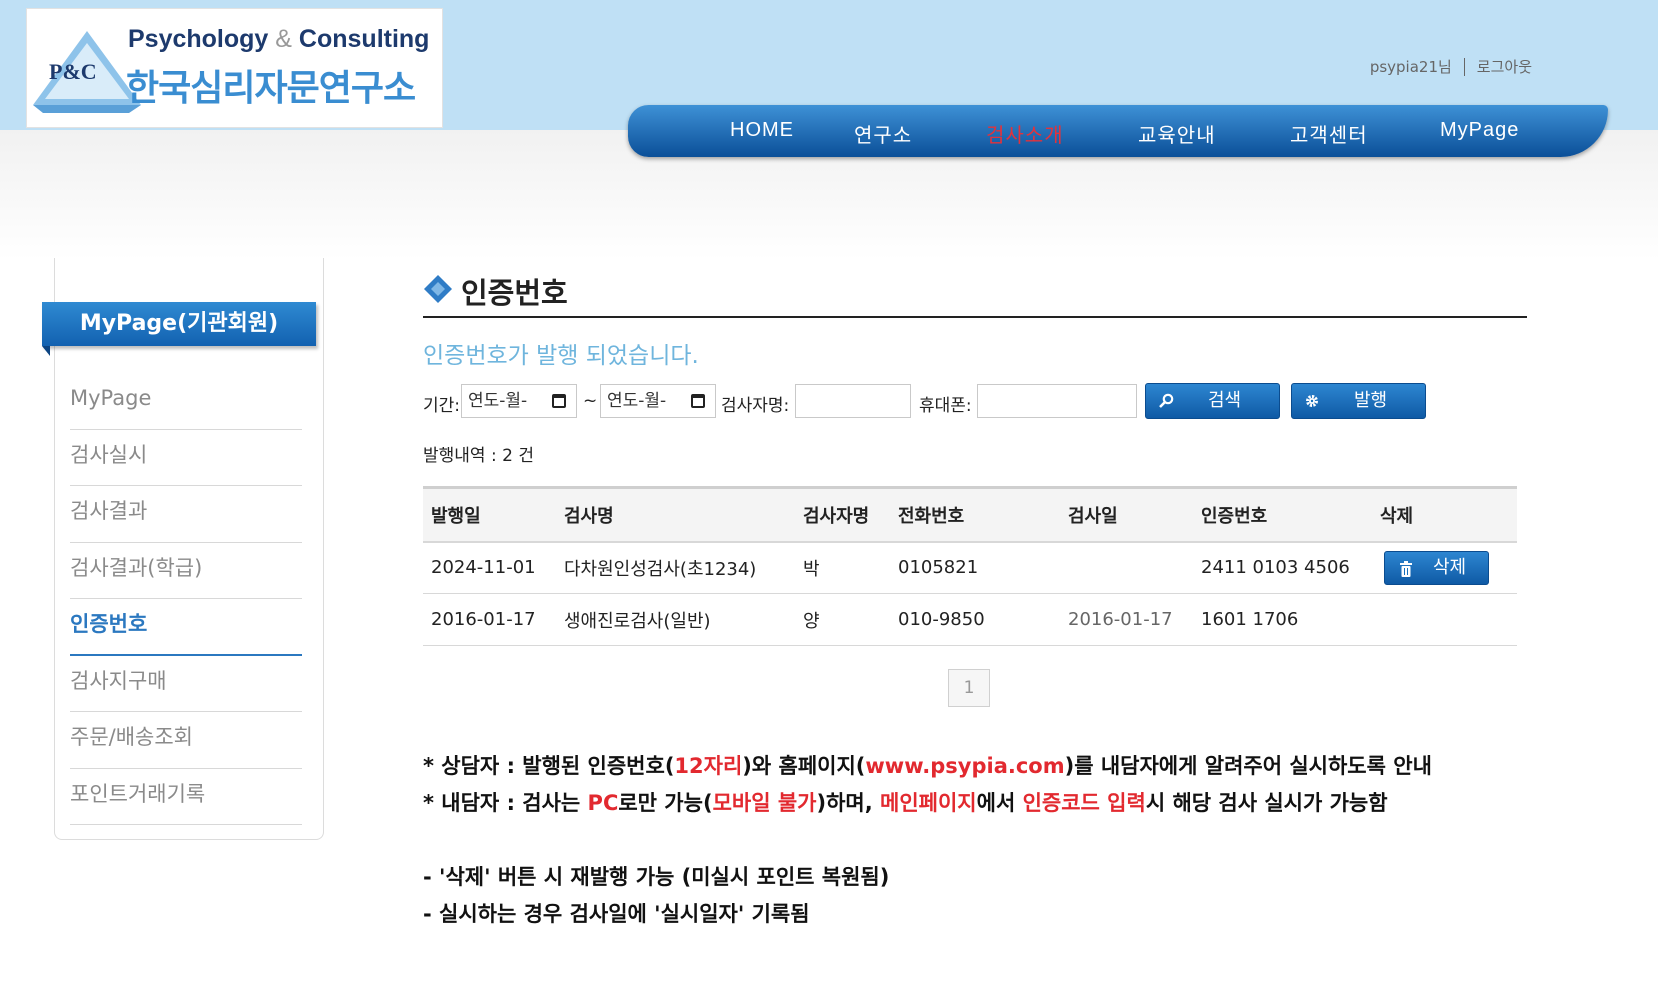 The width and height of the screenshot is (1658, 1008). What do you see at coordinates (1234, 516) in the screenshot?
I see `column-header: 인증번호` at bounding box center [1234, 516].